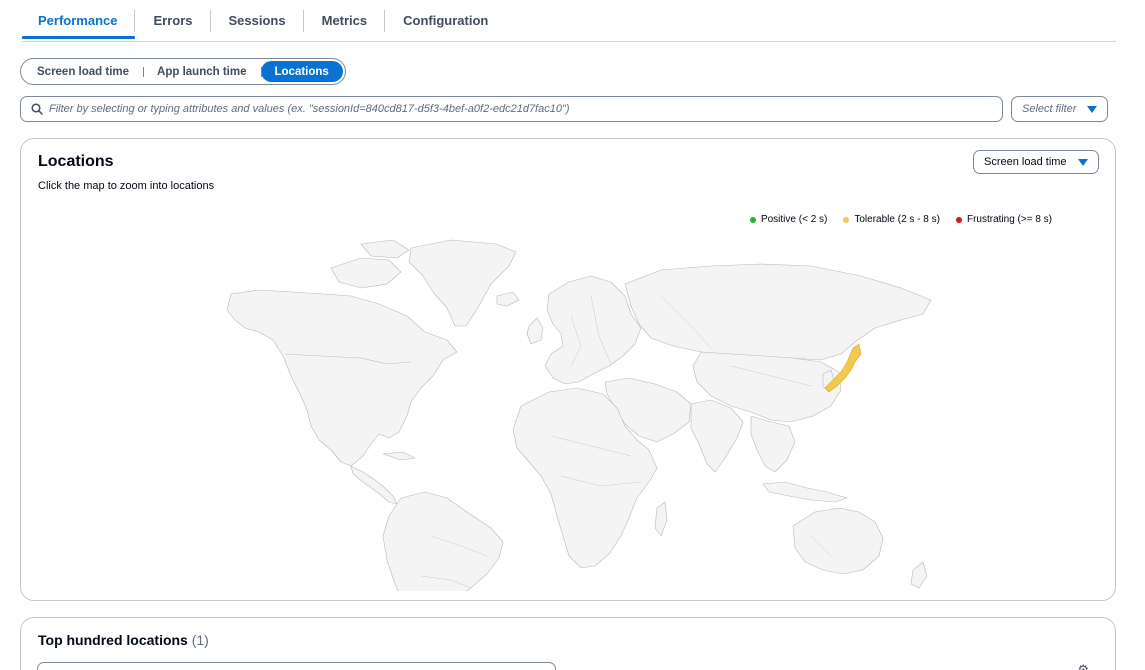 The width and height of the screenshot is (1145, 670). What do you see at coordinates (794, 219) in the screenshot?
I see `legend-label: Positive (< 2 s)` at bounding box center [794, 219].